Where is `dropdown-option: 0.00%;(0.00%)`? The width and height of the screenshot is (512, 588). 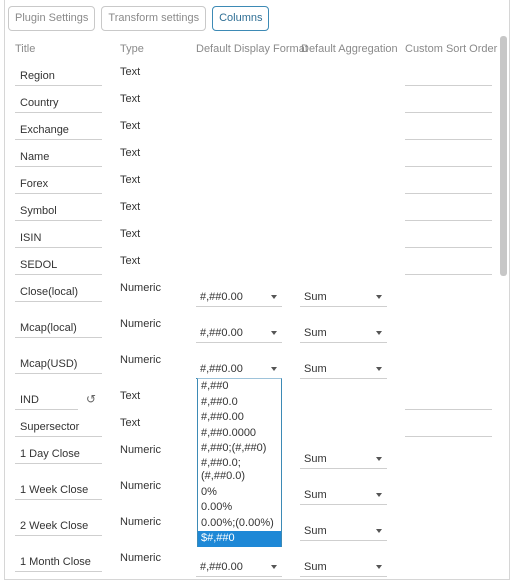
dropdown-option: 0.00%;(0.00%) is located at coordinates (239, 524).